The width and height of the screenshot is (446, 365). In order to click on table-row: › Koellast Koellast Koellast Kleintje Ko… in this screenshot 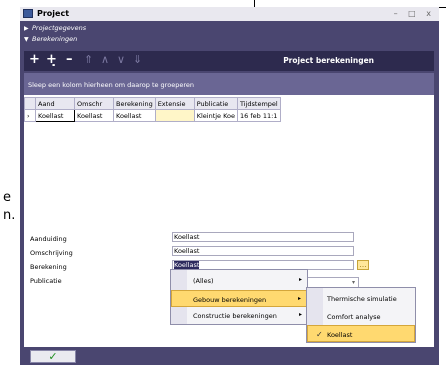, I will do `click(152, 115)`.